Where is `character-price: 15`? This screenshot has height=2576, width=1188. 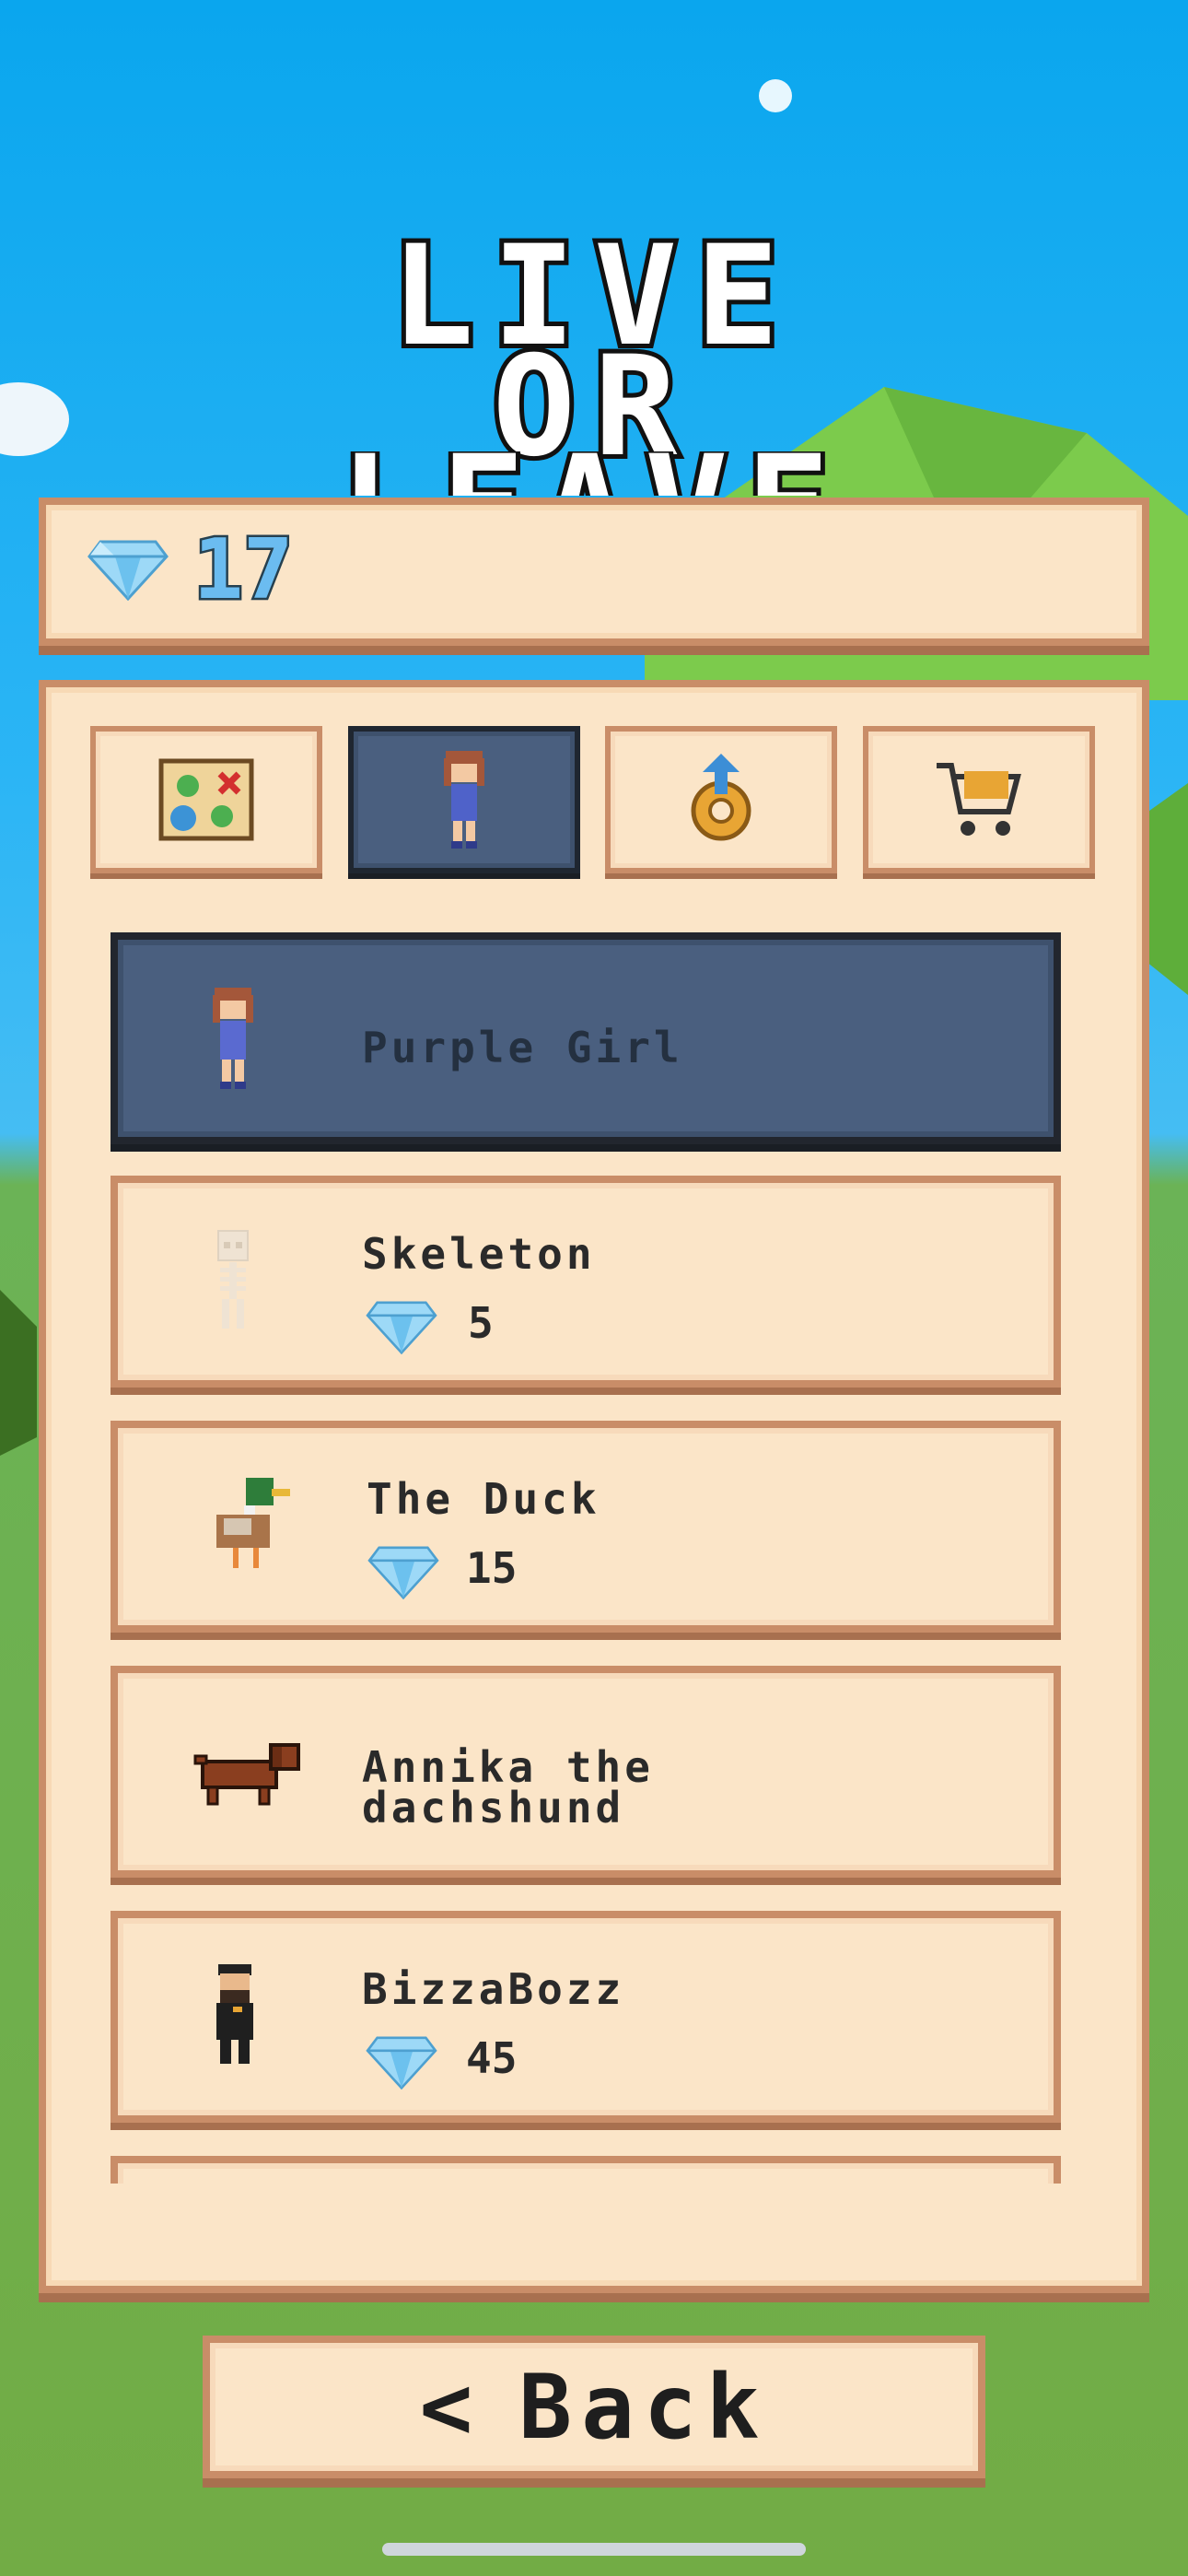
character-price: 15 is located at coordinates (492, 1568).